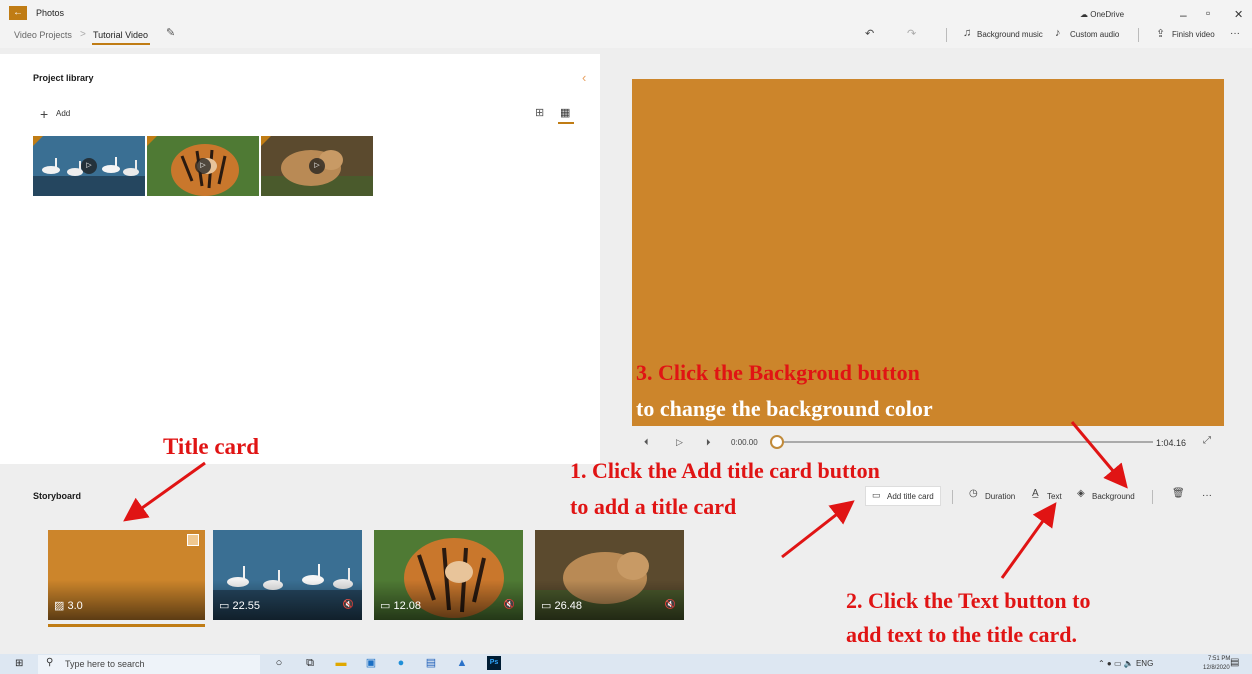 The image size is (1252, 674). What do you see at coordinates (1219, 659) in the screenshot?
I see `clock-time: 7:51 PM` at bounding box center [1219, 659].